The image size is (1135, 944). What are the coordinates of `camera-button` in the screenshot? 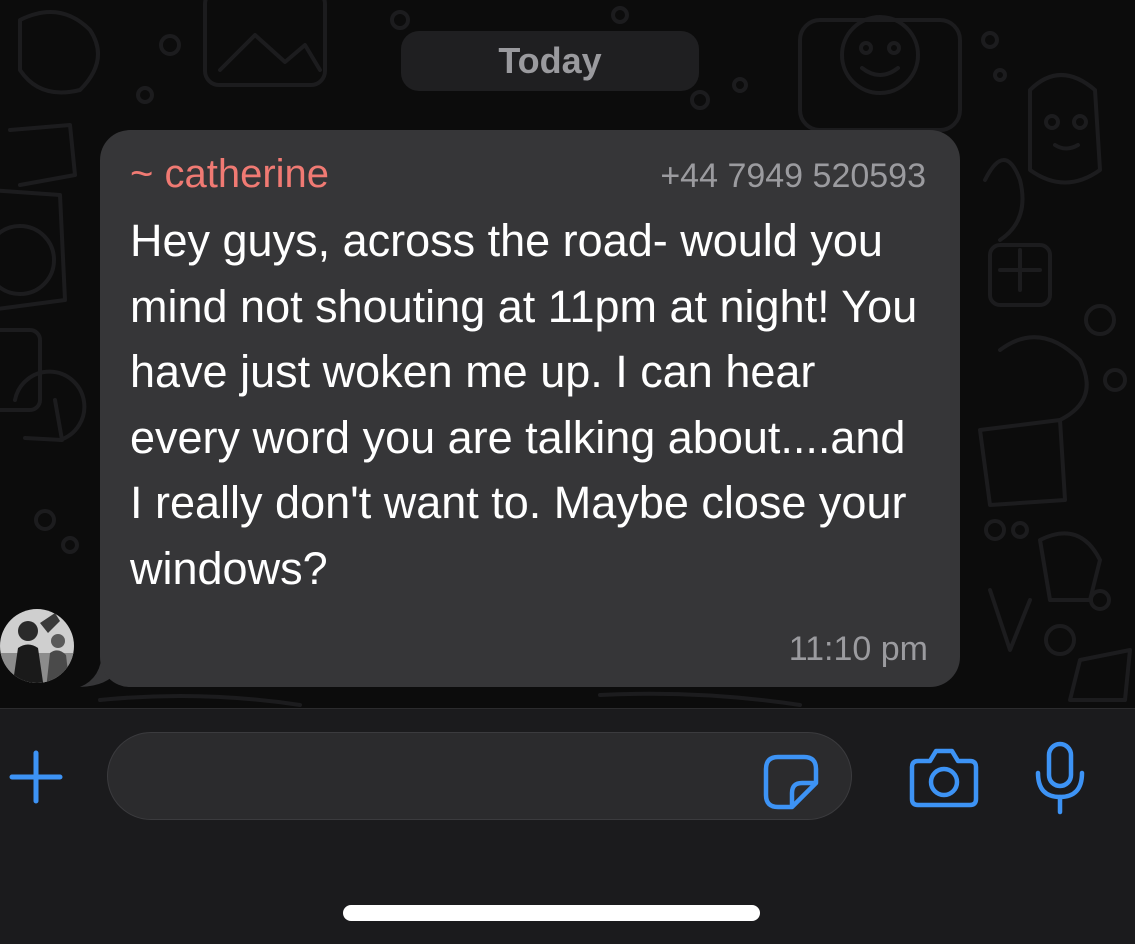 It's located at (944, 778).